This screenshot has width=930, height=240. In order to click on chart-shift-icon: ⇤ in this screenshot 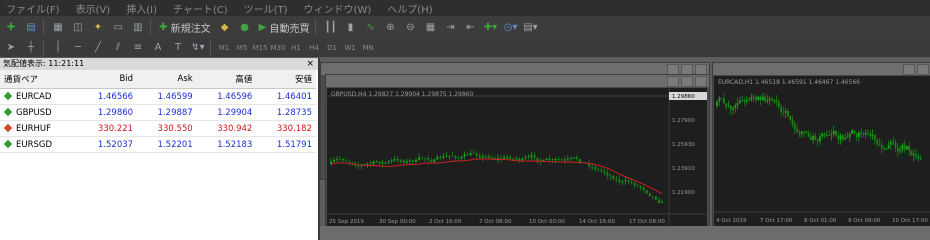, I will do `click(470, 27)`.